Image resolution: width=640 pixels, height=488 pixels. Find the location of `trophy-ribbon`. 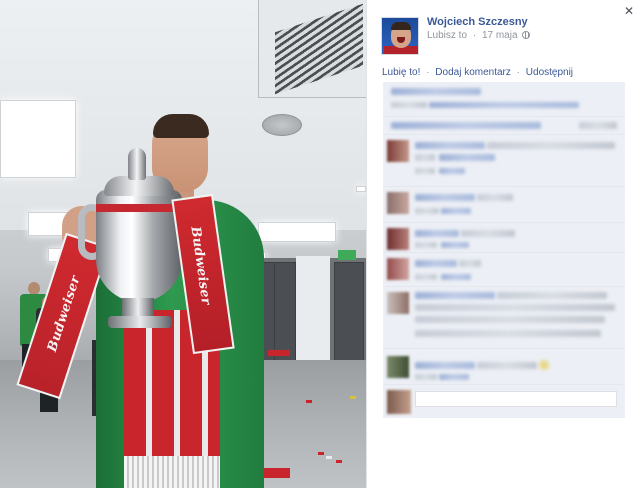

trophy-ribbon is located at coordinates (139, 208).